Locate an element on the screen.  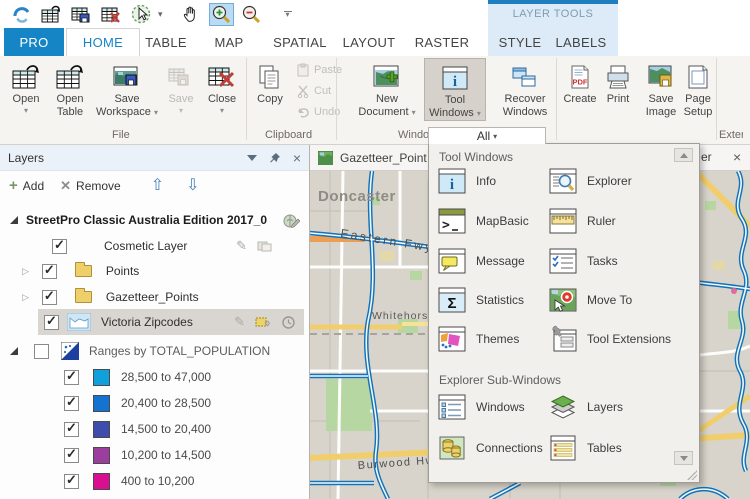
save-image-button: Save Image is located at coordinates (661, 89).